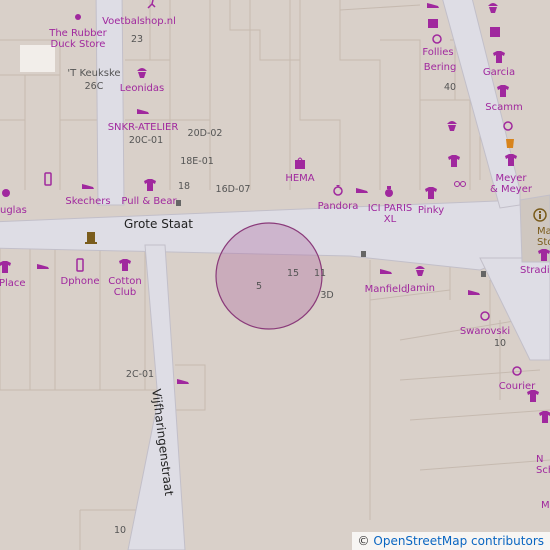 The width and height of the screenshot is (550, 550). I want to click on poi-pull-bear: Pull & Bear, so click(148, 201).